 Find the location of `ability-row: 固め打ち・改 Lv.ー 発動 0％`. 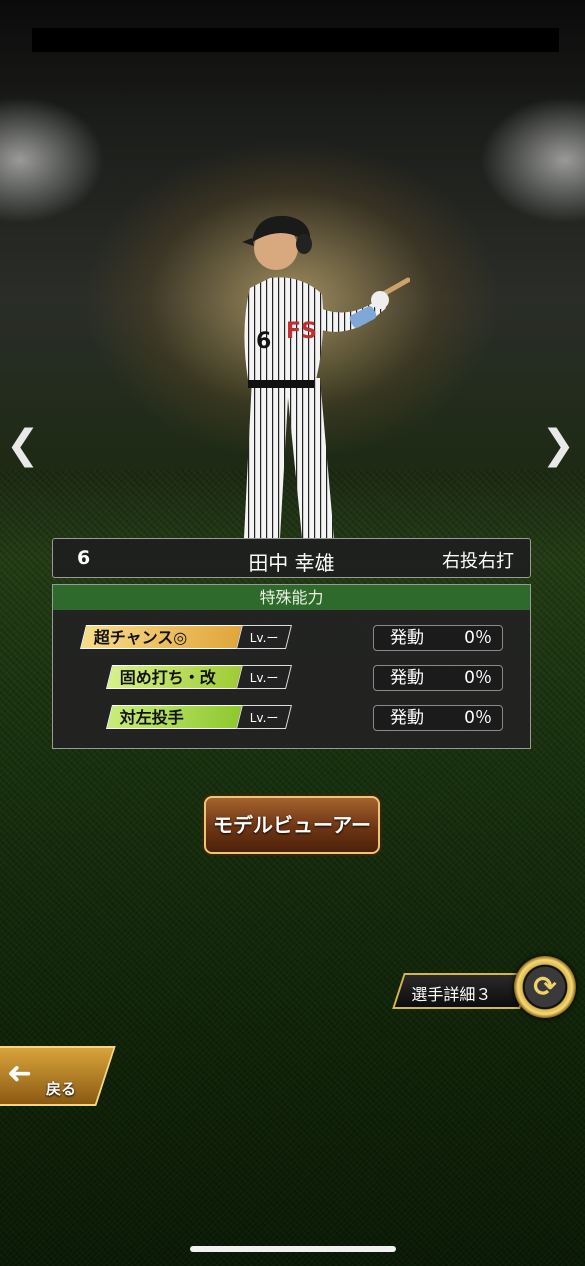

ability-row: 固め打ち・改 Lv.ー 発動 0％ is located at coordinates (303, 678).